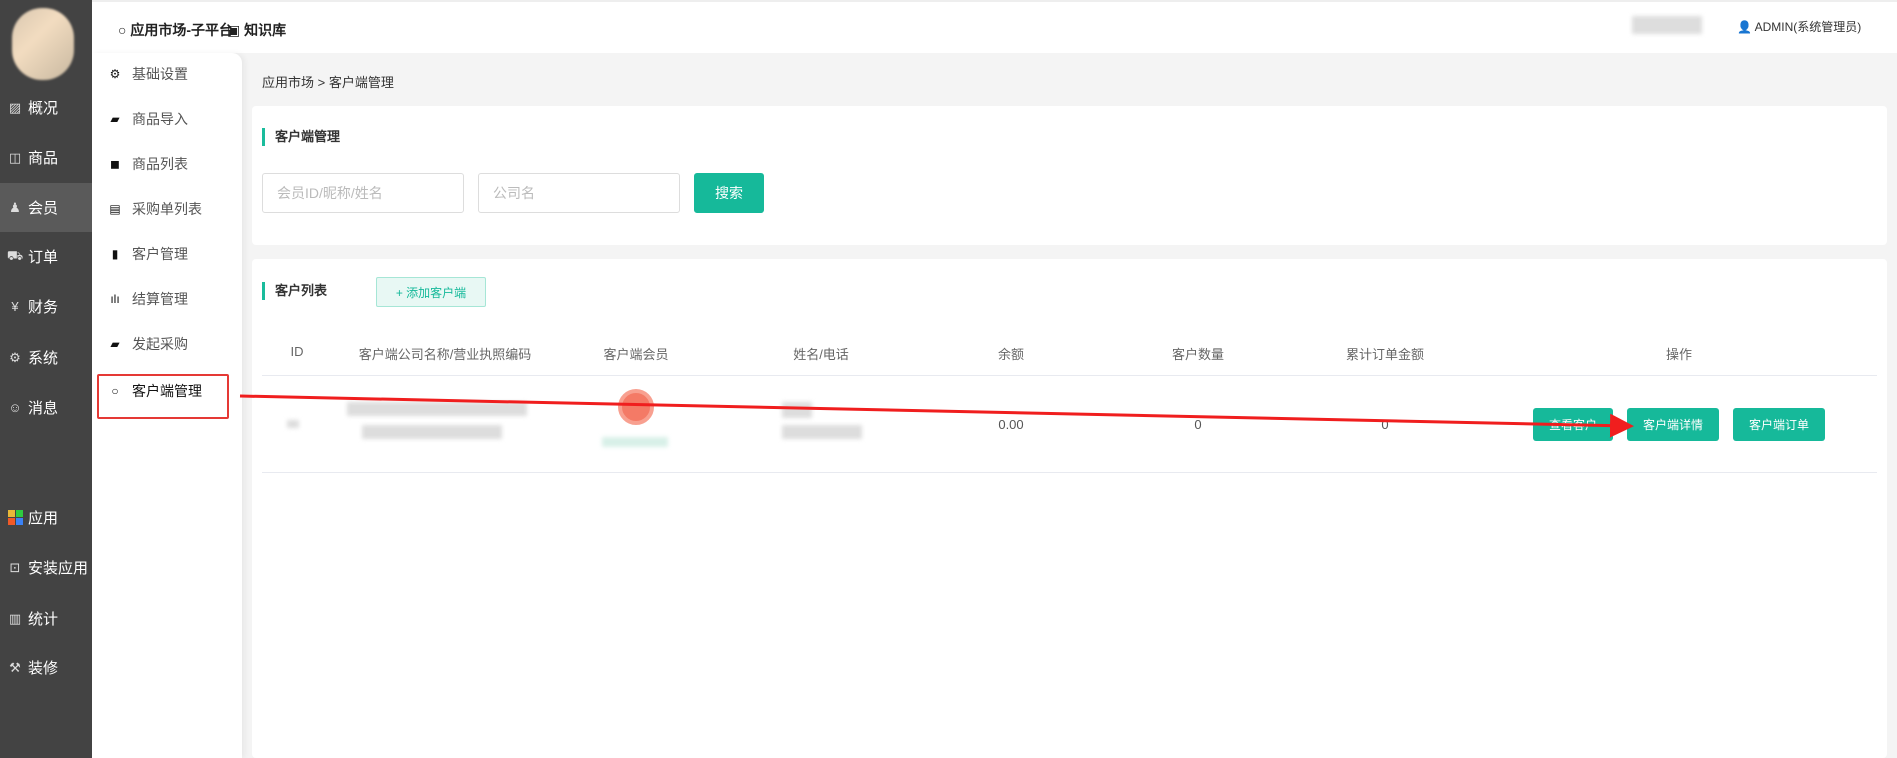  What do you see at coordinates (1679, 354) in the screenshot?
I see `col-actions: 操作` at bounding box center [1679, 354].